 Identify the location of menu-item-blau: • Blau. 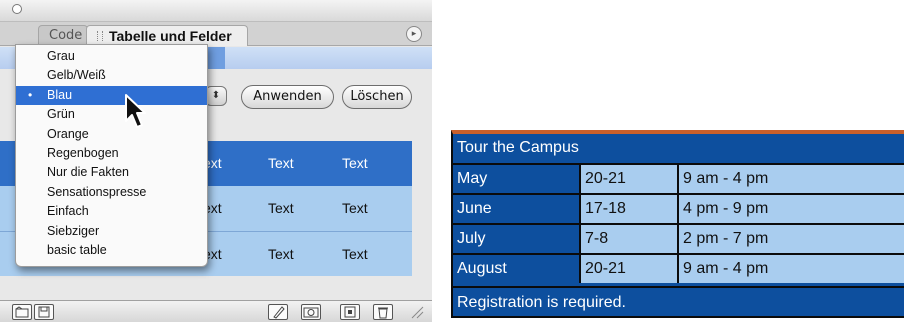
(111, 95).